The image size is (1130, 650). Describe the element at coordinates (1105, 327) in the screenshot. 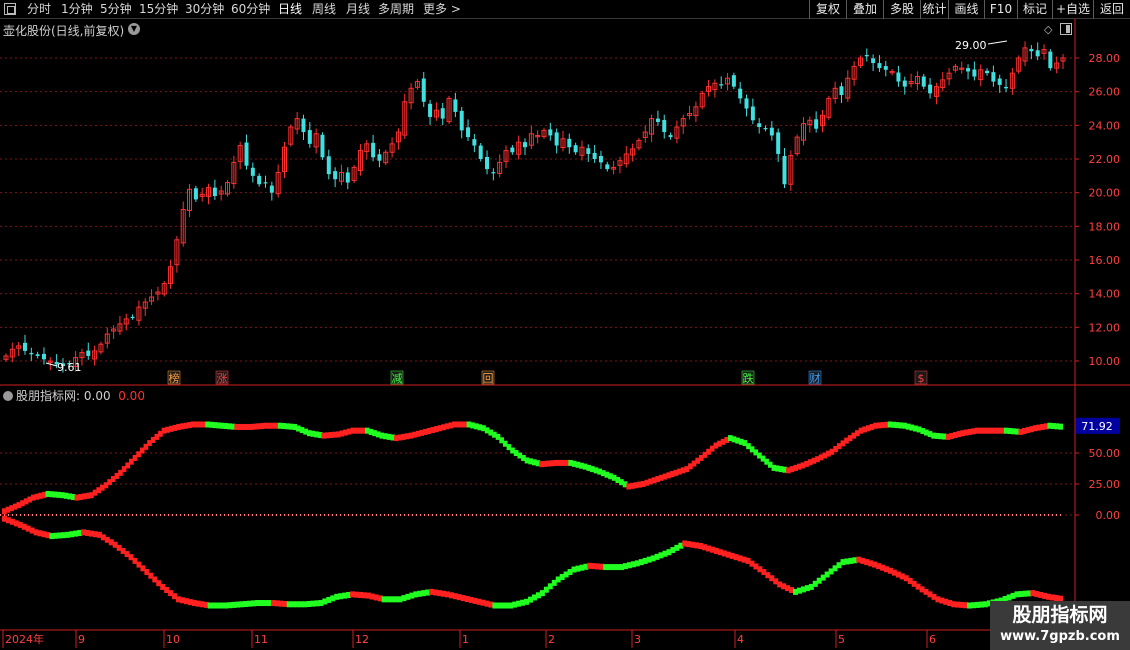

I see `y-tick-label: 12.00` at that location.